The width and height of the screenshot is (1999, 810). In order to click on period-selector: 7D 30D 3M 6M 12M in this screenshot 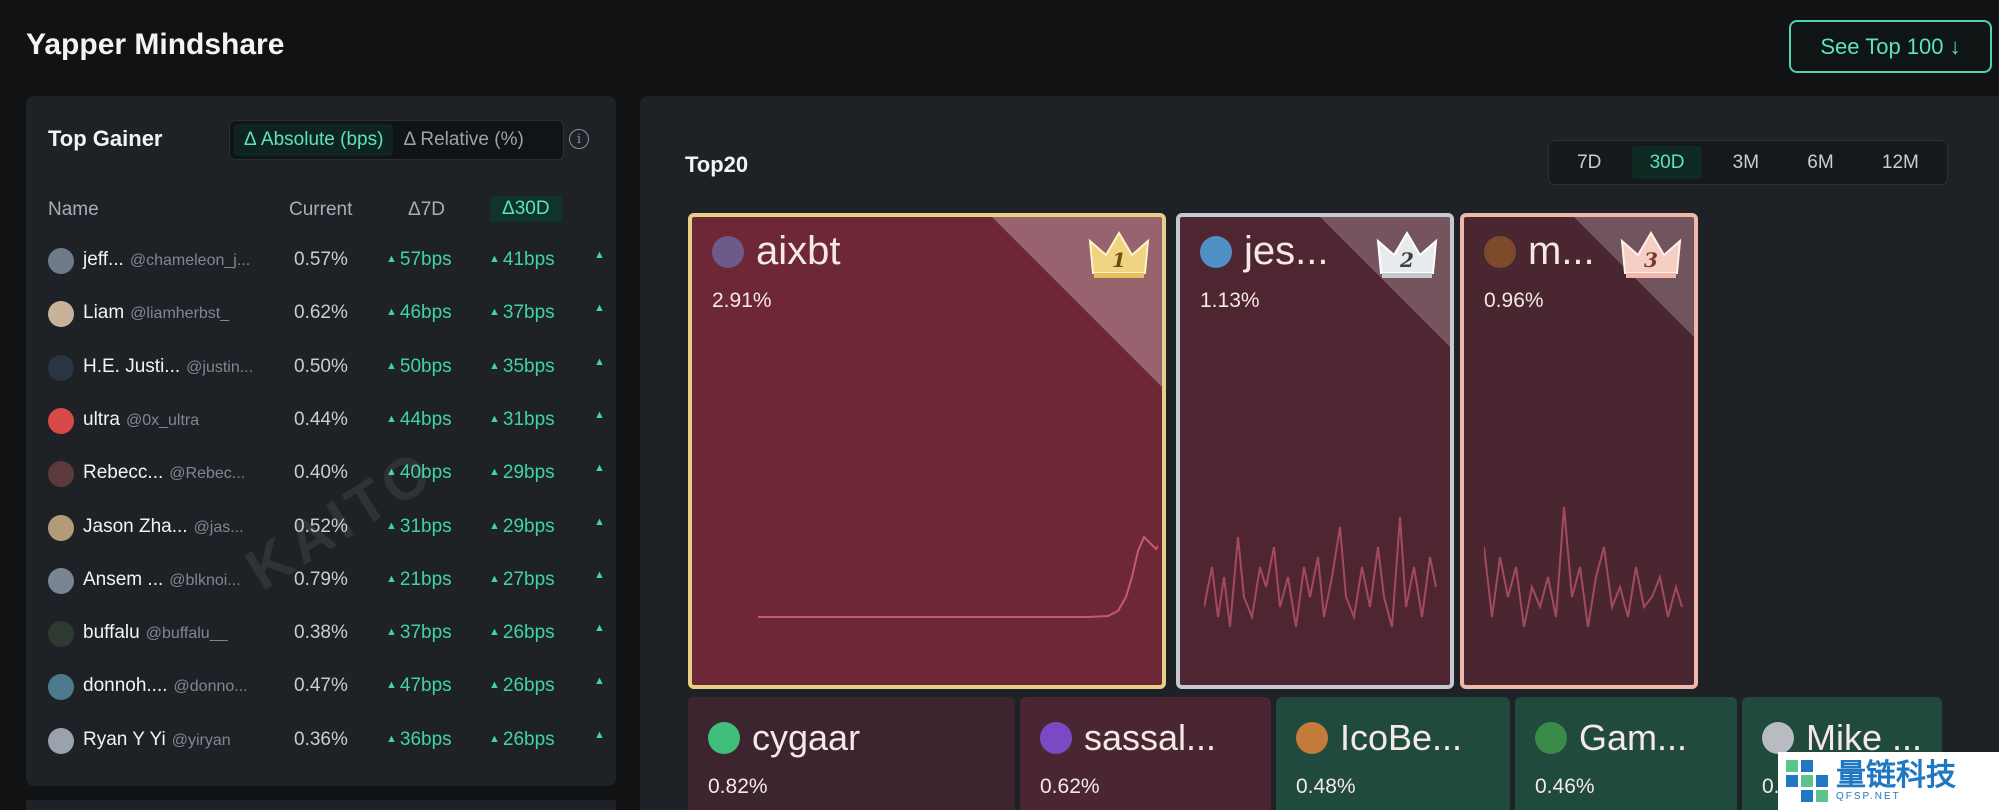, I will do `click(1748, 162)`.